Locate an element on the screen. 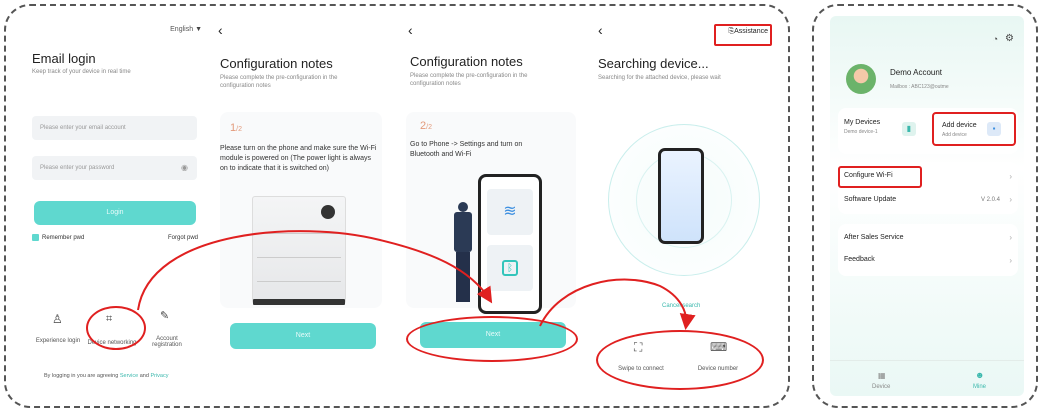 The image size is (1043, 412). my-devices-icon: ▮ is located at coordinates (909, 129).